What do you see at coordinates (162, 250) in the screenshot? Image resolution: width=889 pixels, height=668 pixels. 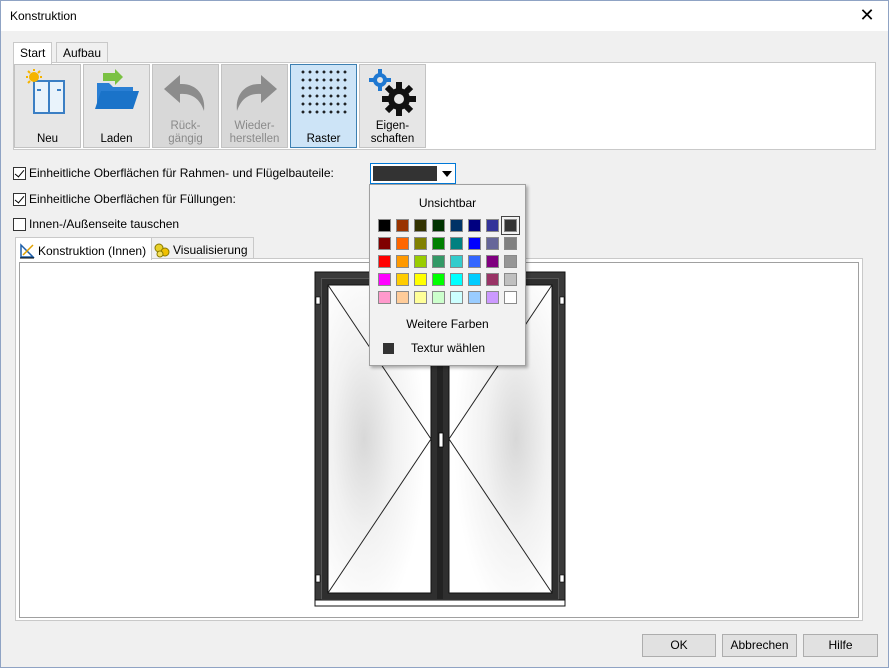 I see `visualization-icon` at bounding box center [162, 250].